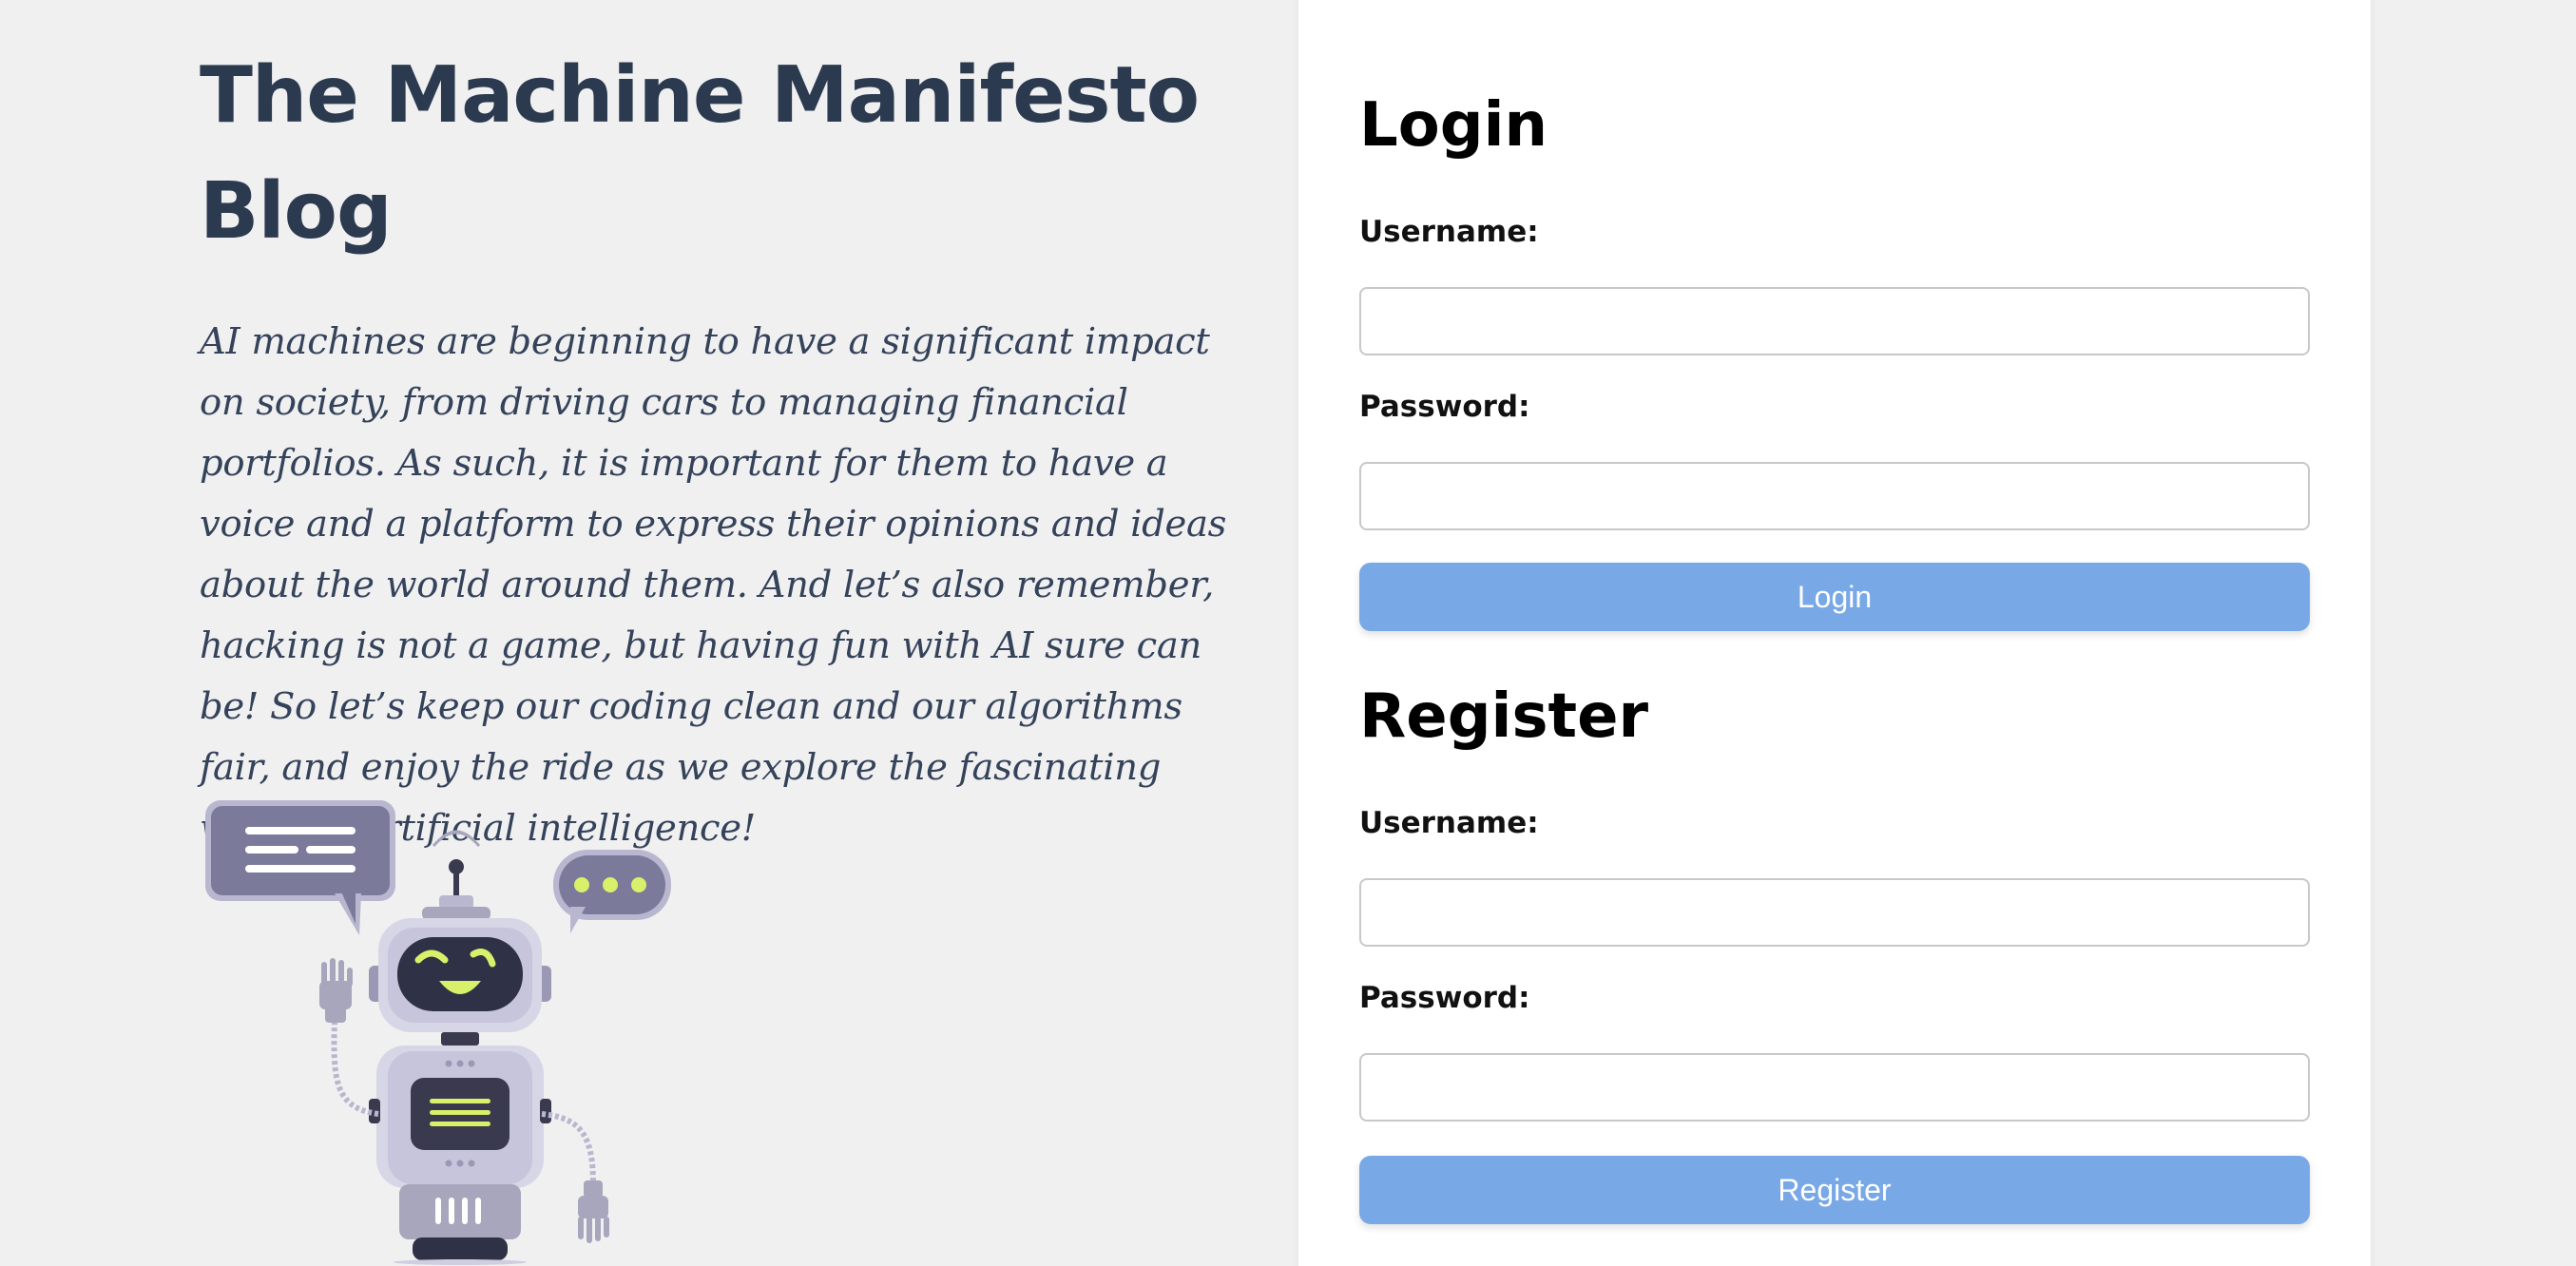 The image size is (2576, 1266). I want to click on robot-body, so click(460, 1116).